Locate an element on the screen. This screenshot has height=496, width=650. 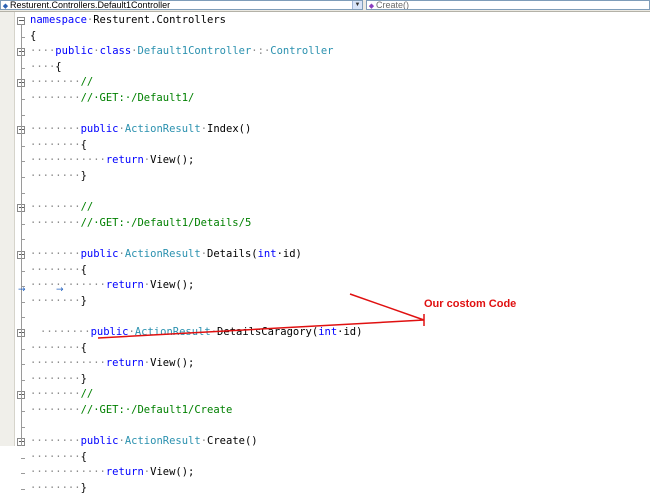
callout-label: Our costom Code is located at coordinates (470, 304).